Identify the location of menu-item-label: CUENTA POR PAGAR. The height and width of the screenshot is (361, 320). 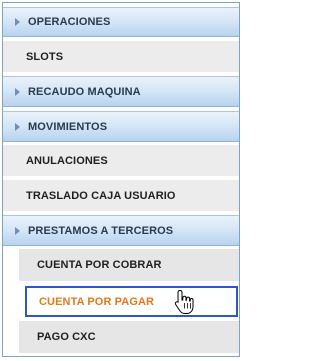
(97, 301).